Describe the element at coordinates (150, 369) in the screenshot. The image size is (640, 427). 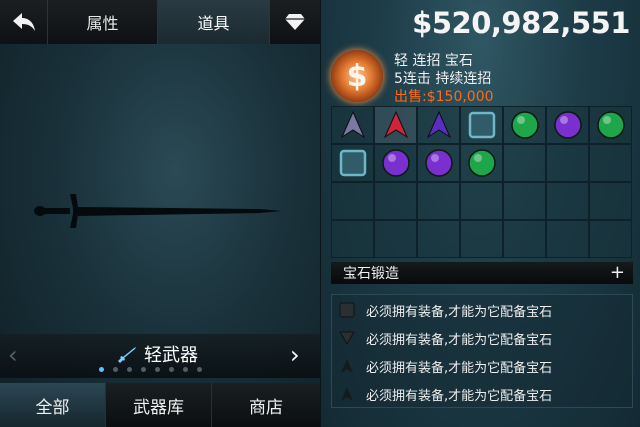
I see `page-indicator` at that location.